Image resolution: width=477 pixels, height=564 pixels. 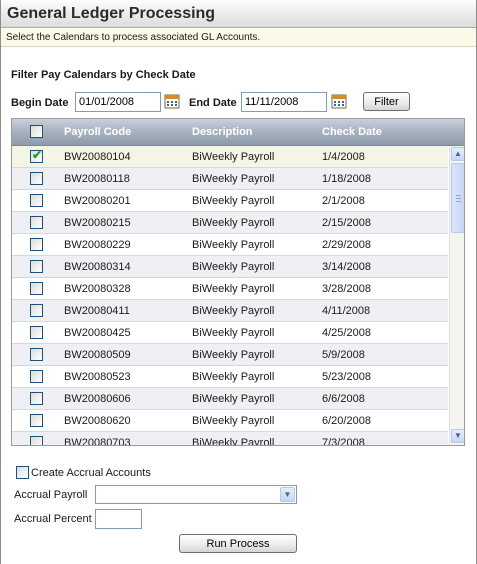 What do you see at coordinates (118, 102) in the screenshot?
I see `begin-date-input` at bounding box center [118, 102].